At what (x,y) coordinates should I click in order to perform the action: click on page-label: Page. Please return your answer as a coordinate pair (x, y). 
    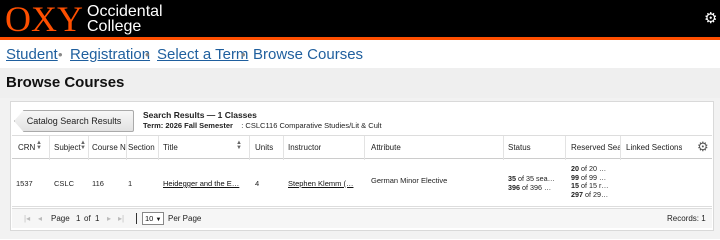
    Looking at the image, I should click on (60, 218).